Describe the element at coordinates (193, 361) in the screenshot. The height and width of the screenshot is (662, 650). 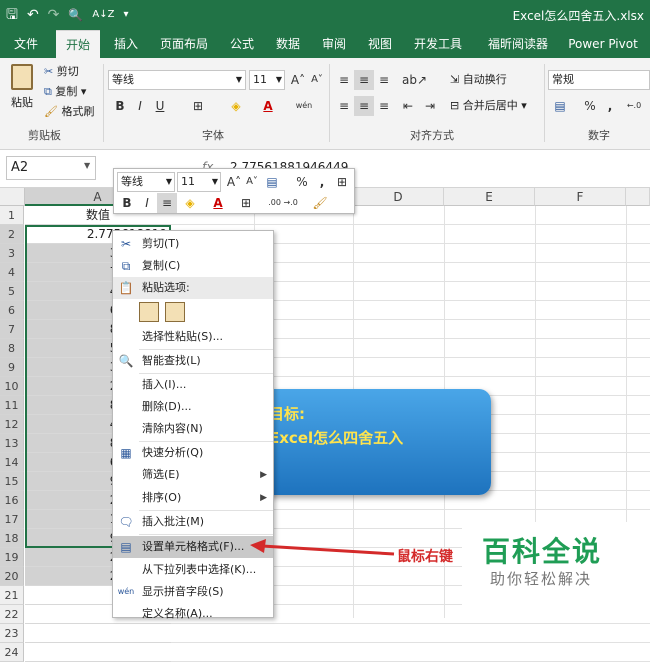
I see `menu-item-smart-lookup: 🔍 智能查找(L)` at that location.